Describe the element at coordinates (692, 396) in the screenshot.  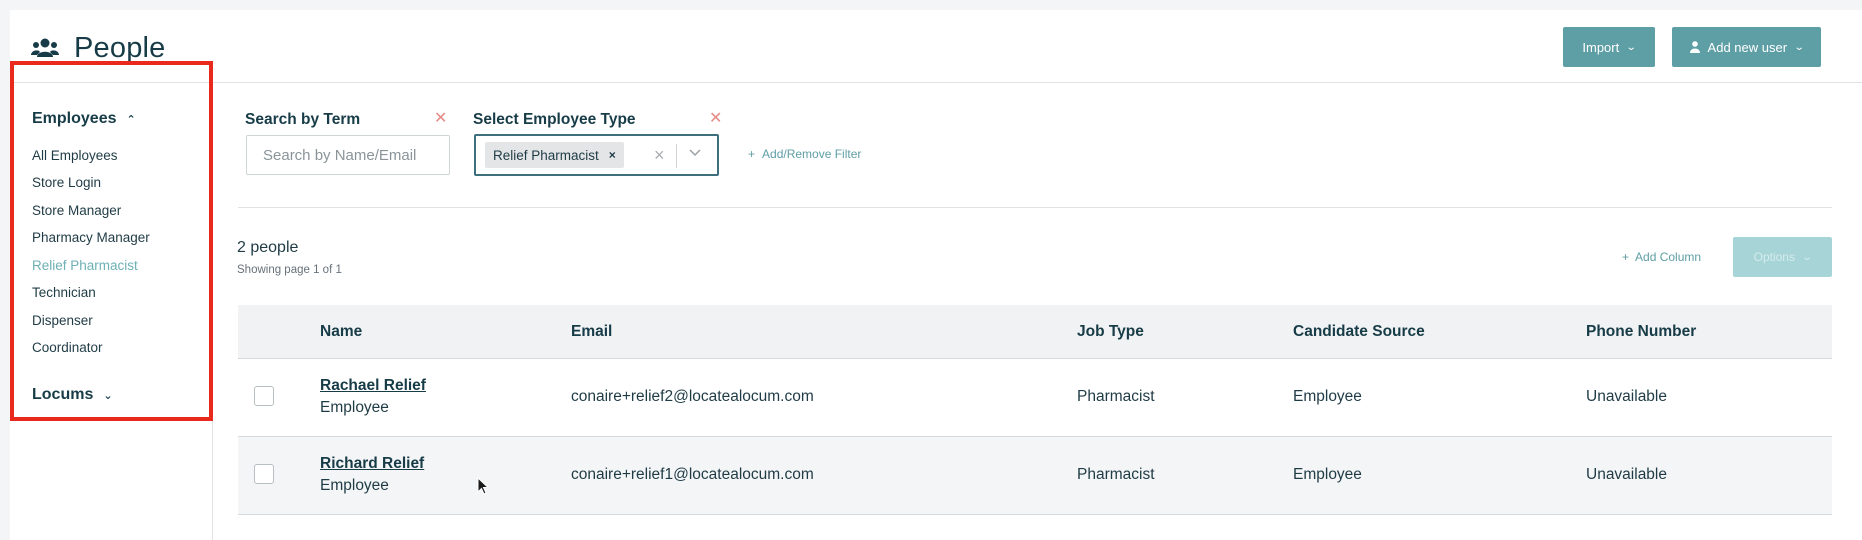
I see `person-email: conaire+relief2@locatealocum.com` at that location.